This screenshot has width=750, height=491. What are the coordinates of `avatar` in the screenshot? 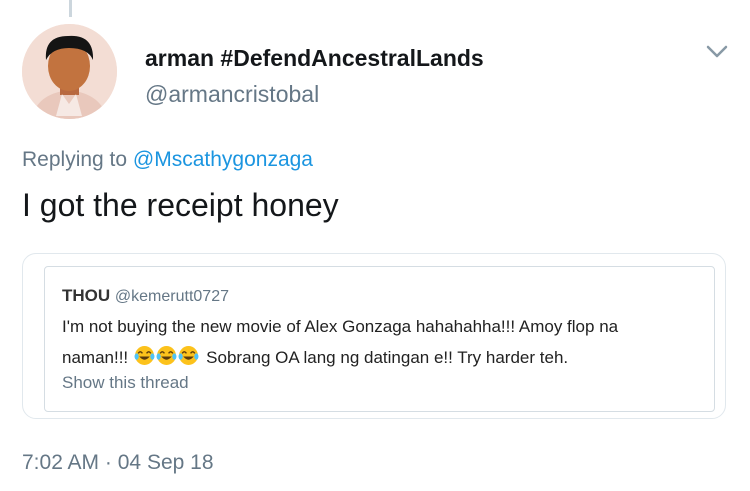 It's located at (69, 71).